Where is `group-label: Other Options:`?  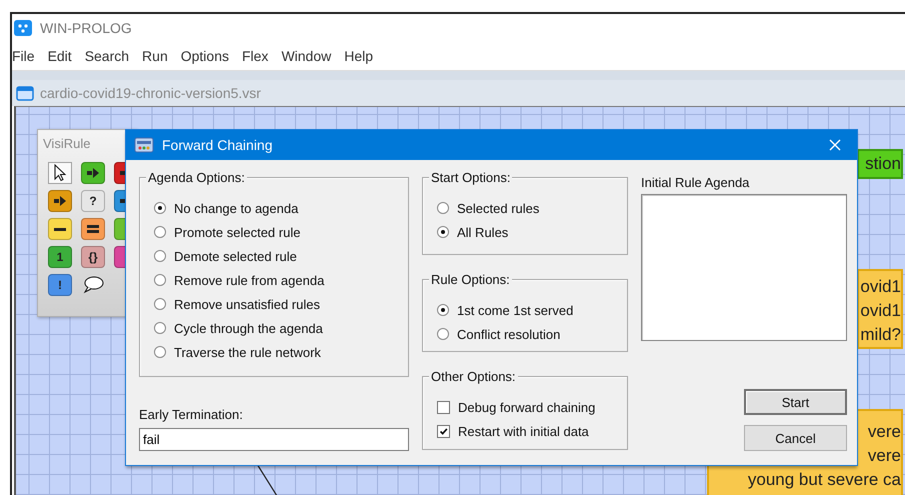 group-label: Other Options: is located at coordinates (473, 376).